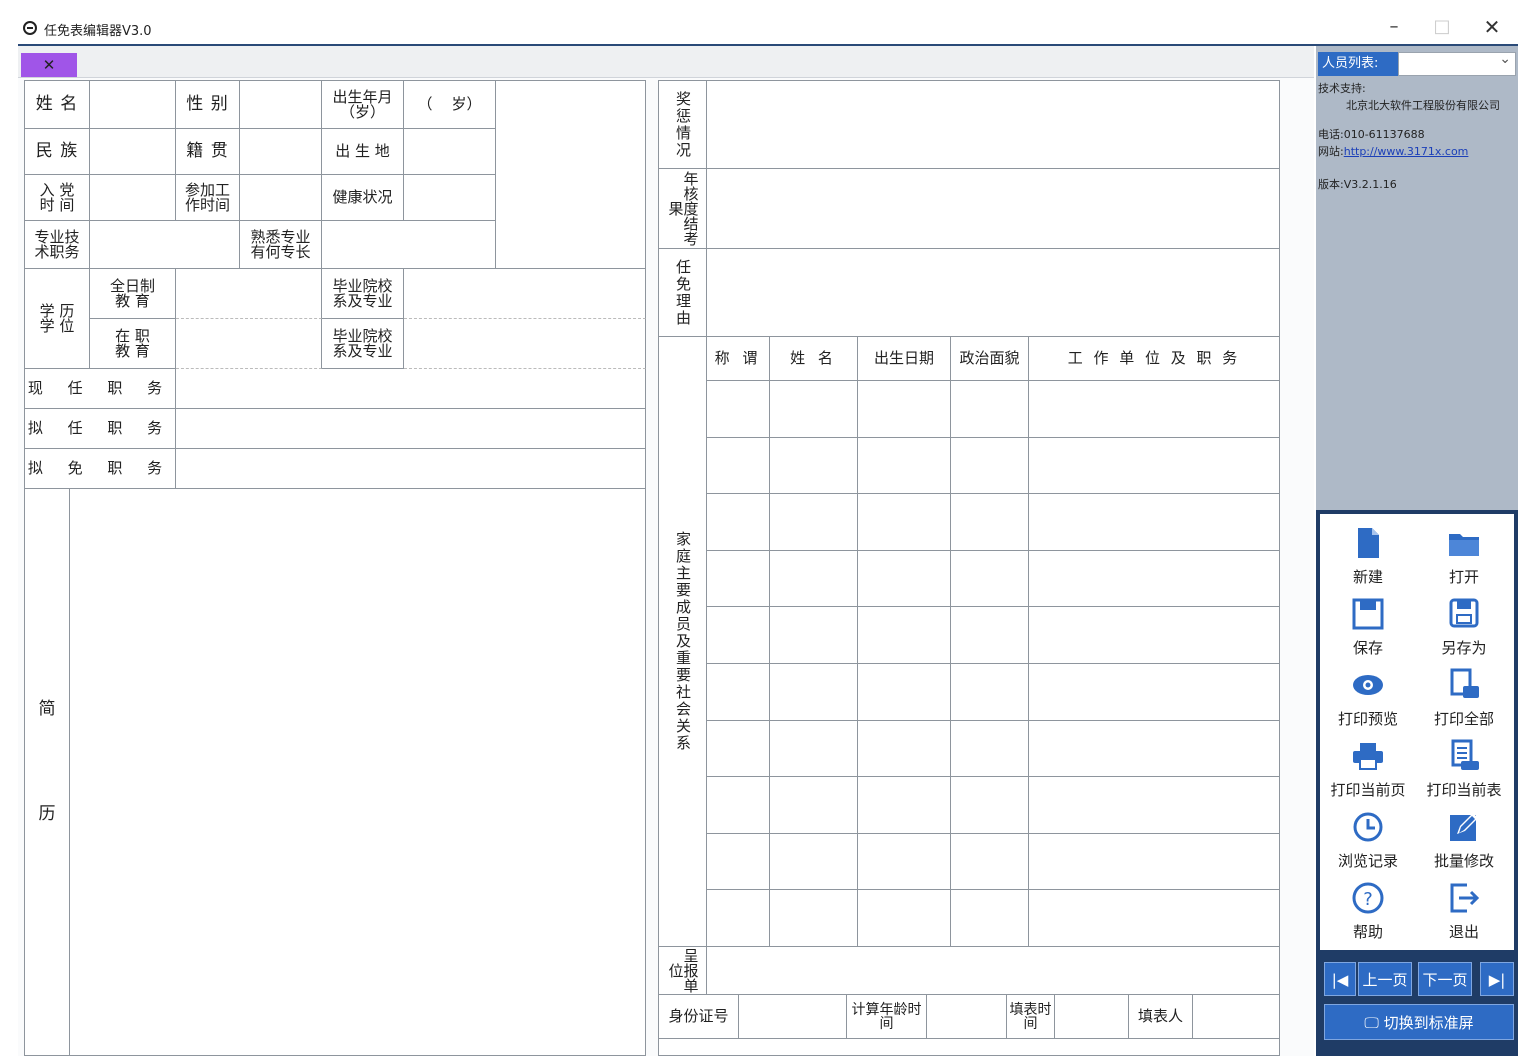  Describe the element at coordinates (1464, 908) in the screenshot. I see `tool-exit-button: 退出` at that location.